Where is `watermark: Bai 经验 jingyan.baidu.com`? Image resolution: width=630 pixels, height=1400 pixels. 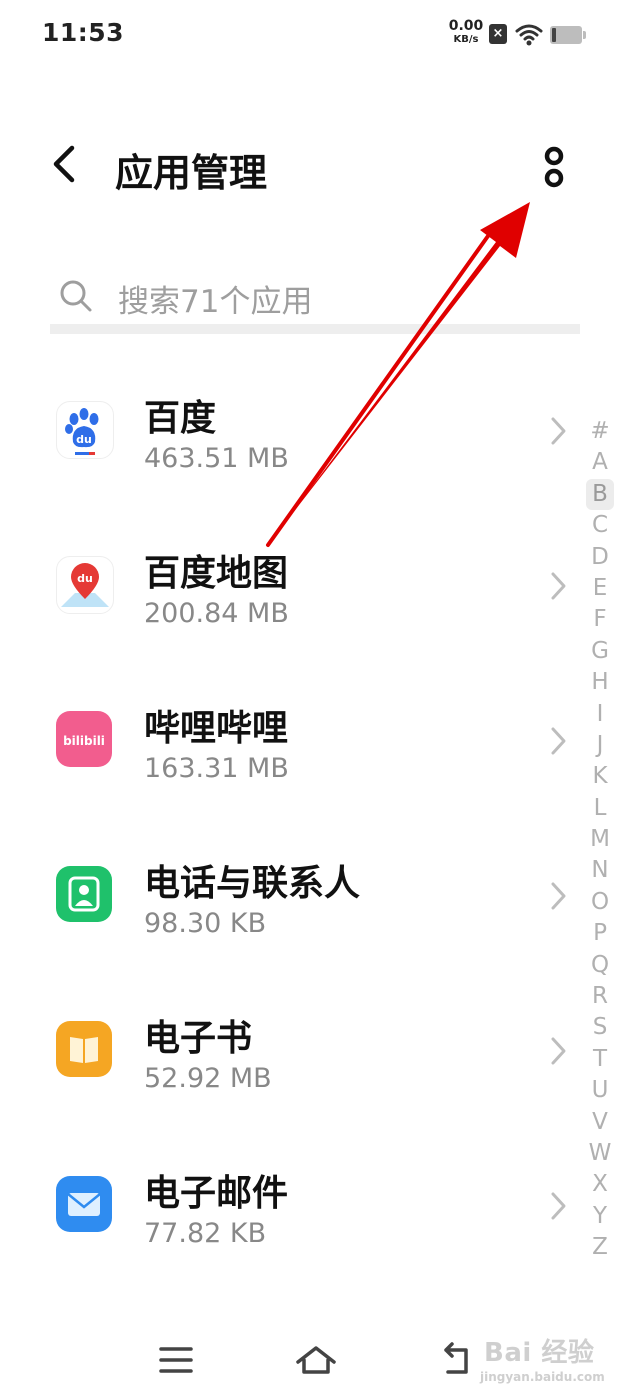 watermark: Bai 经验 jingyan.baidu.com is located at coordinates (553, 1359).